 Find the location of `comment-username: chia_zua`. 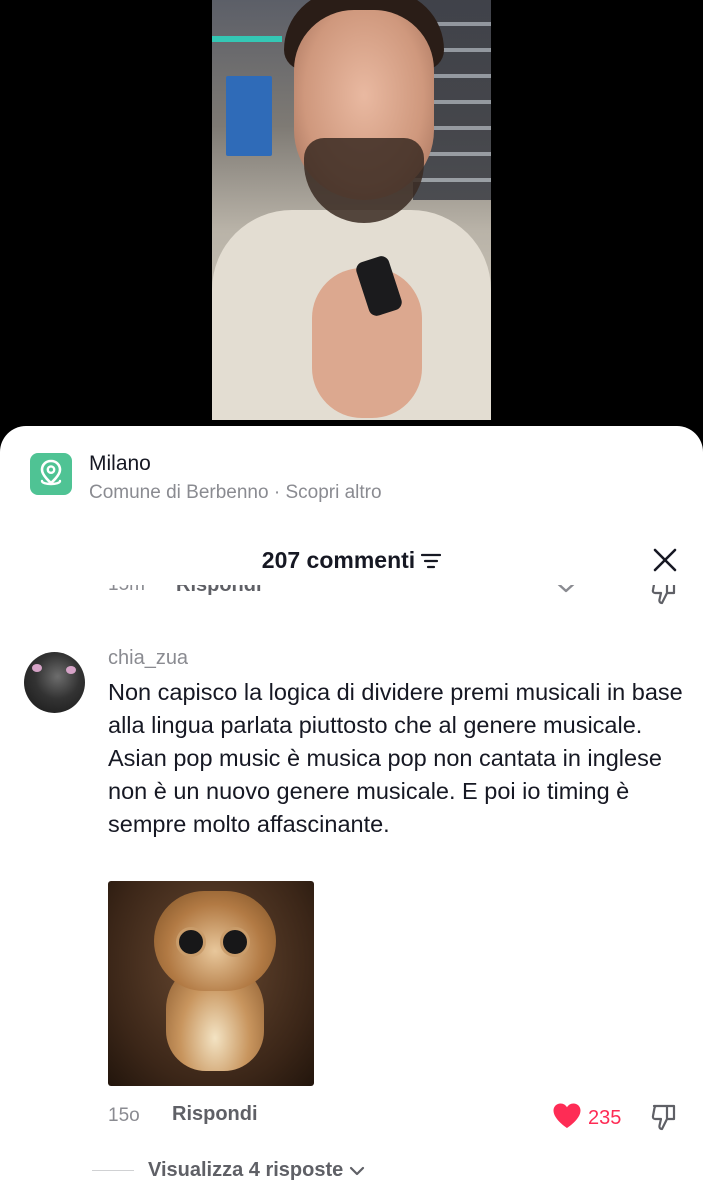

comment-username: chia_zua is located at coordinates (148, 658).